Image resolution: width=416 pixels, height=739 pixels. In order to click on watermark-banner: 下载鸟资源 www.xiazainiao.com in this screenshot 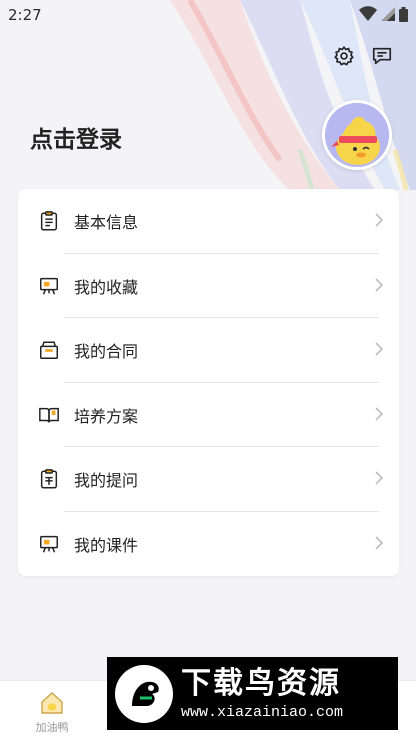, I will do `click(252, 693)`.